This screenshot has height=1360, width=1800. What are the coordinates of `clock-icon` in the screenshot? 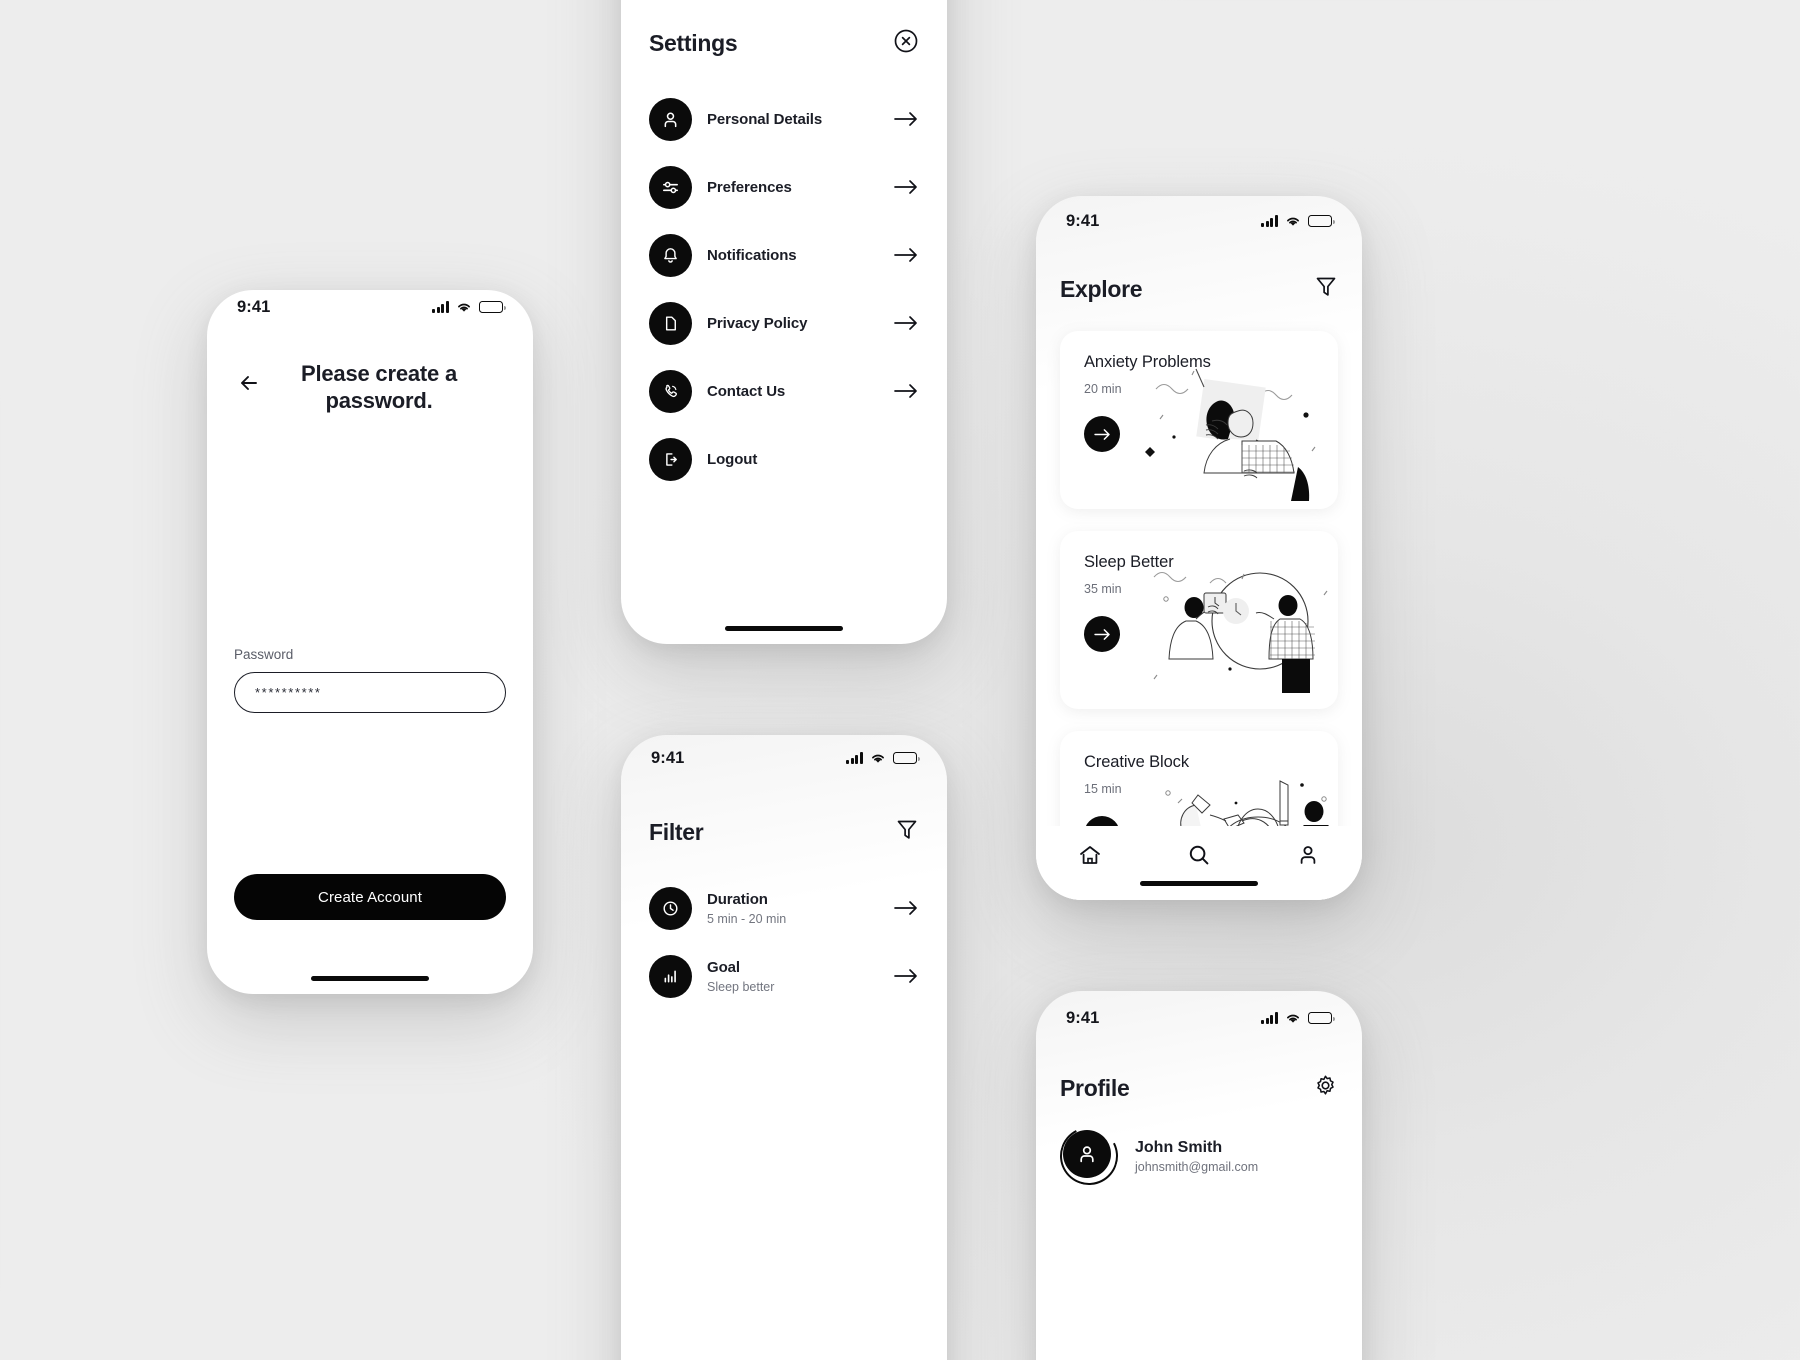 It's located at (670, 908).